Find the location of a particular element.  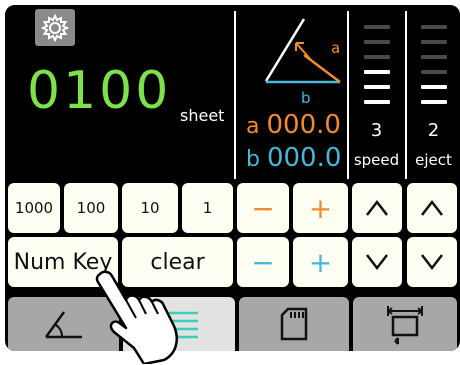

eject-panel: 2 eject is located at coordinates (433, 92).